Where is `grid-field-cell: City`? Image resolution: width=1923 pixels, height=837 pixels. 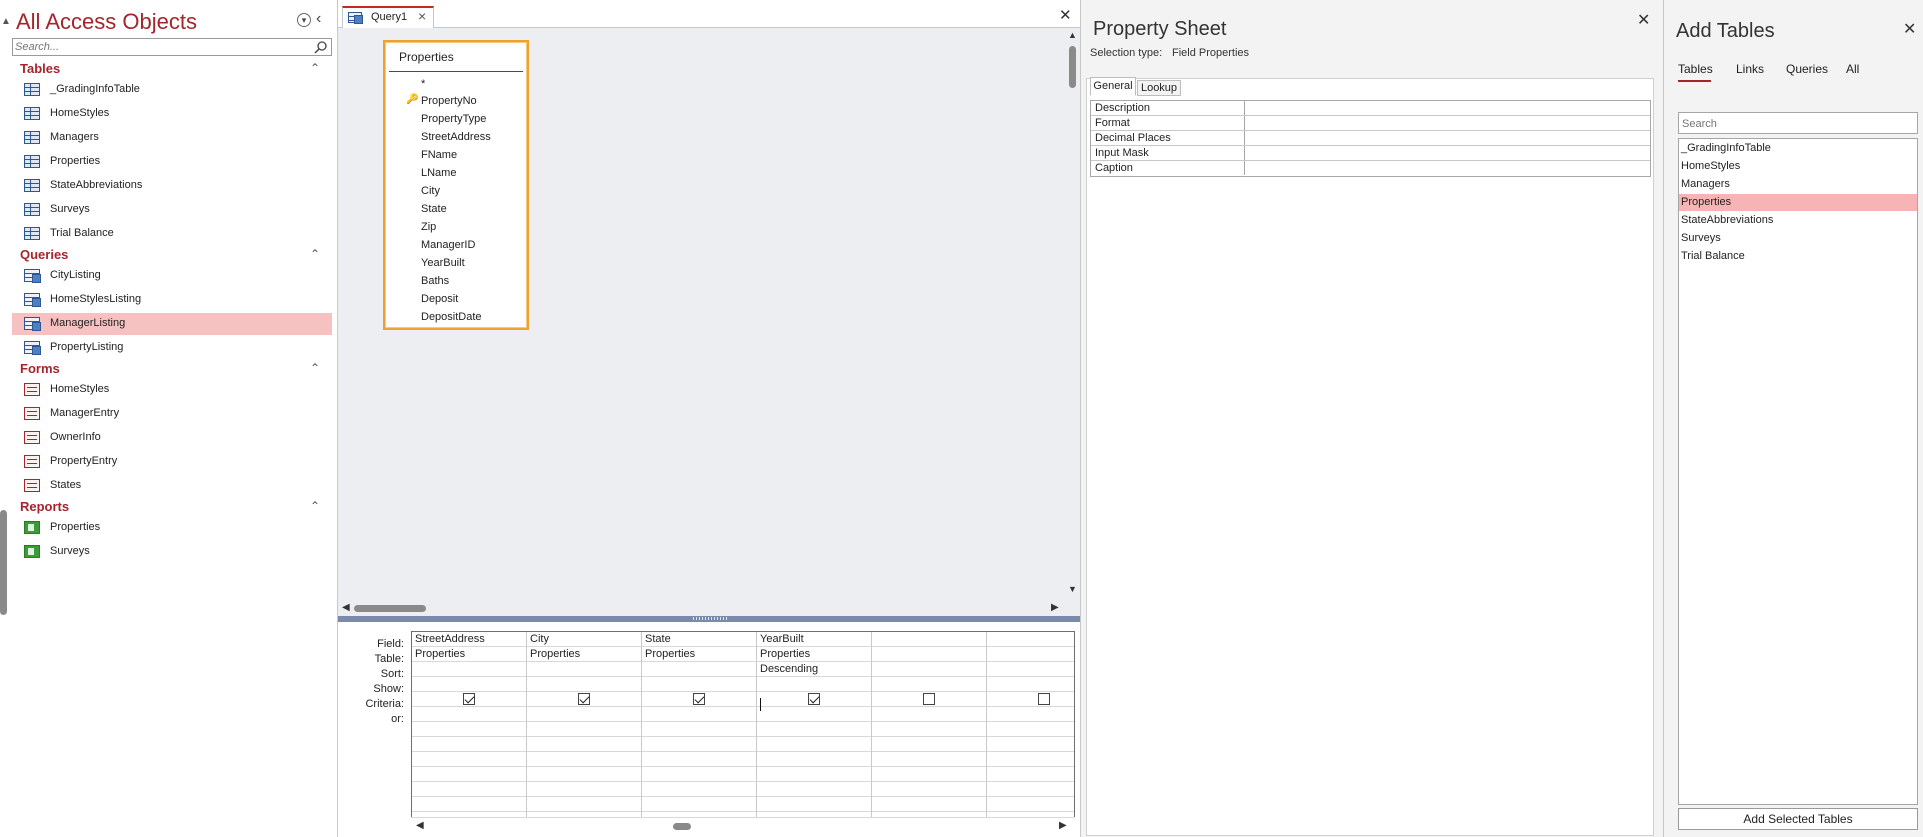
grid-field-cell: City is located at coordinates (539, 639).